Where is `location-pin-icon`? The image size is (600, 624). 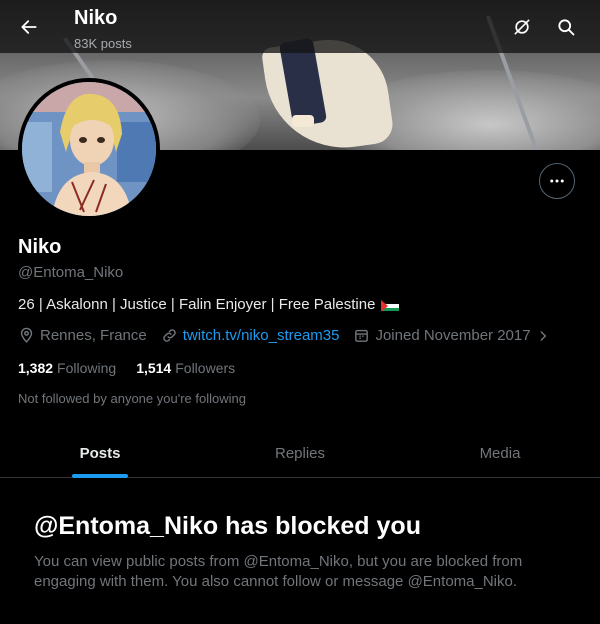
location-pin-icon is located at coordinates (26, 335).